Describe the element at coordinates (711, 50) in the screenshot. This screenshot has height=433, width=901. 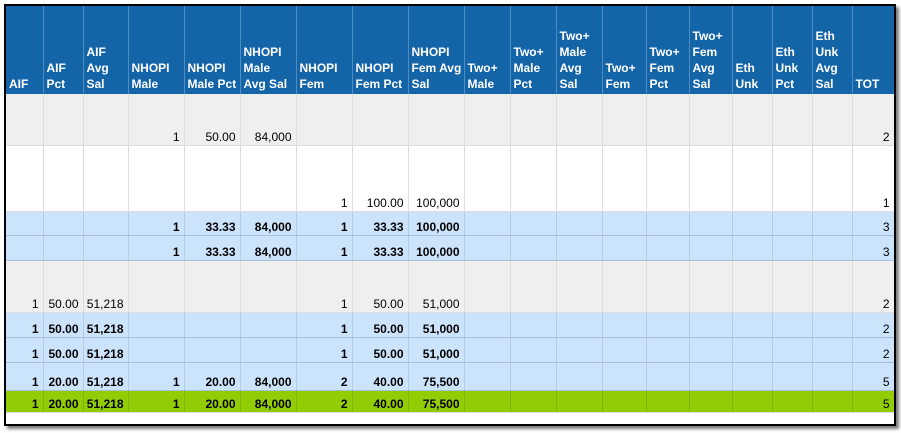
I see `col-header: Two+ Fem Avg Sal` at that location.